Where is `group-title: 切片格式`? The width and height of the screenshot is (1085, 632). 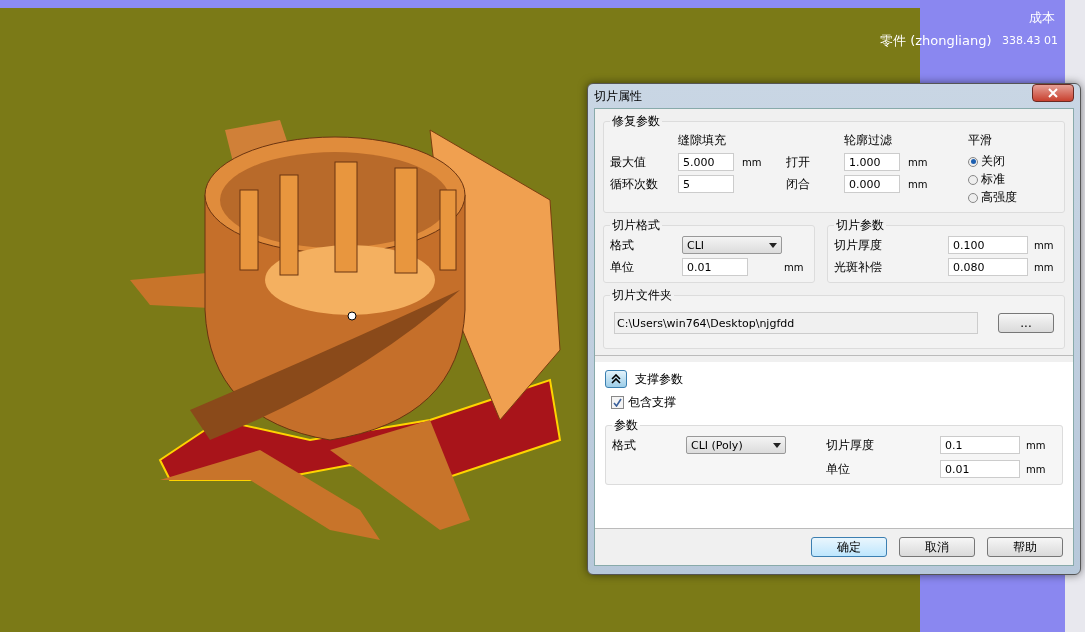
group-title: 切片格式 is located at coordinates (636, 225).